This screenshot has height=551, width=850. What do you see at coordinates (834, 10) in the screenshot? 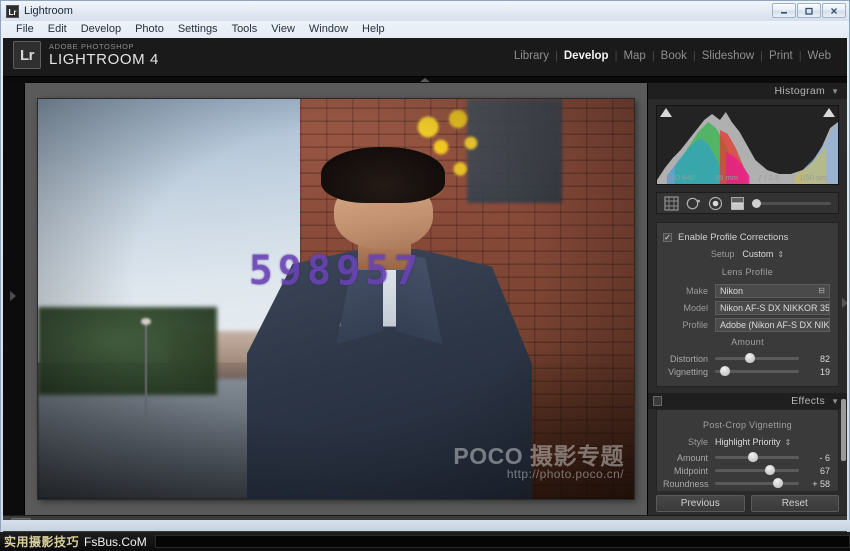
I see `close-button` at bounding box center [834, 10].